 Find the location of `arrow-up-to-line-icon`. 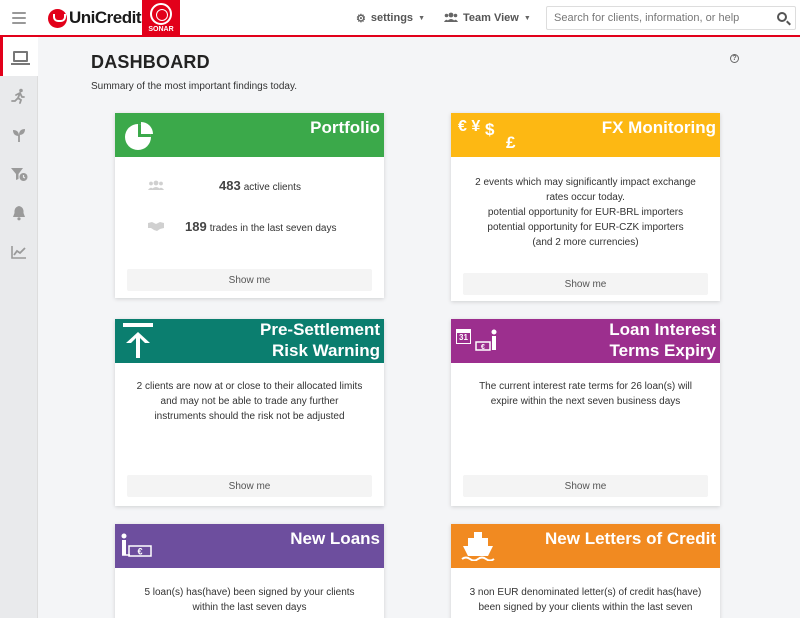

arrow-up-to-line-icon is located at coordinates (138, 340).